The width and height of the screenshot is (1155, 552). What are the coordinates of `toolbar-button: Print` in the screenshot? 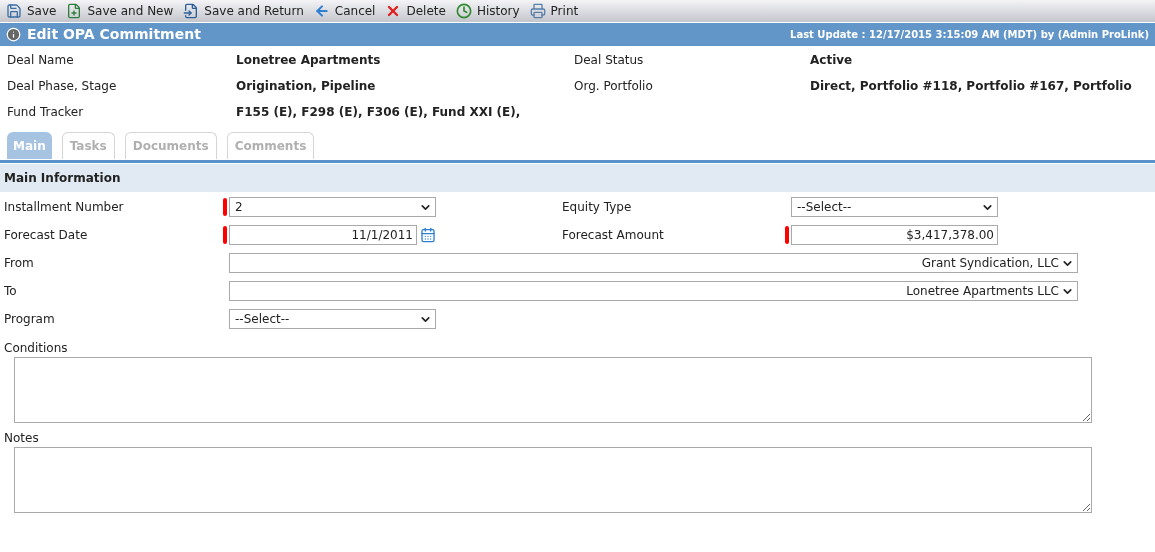 It's located at (554, 11).